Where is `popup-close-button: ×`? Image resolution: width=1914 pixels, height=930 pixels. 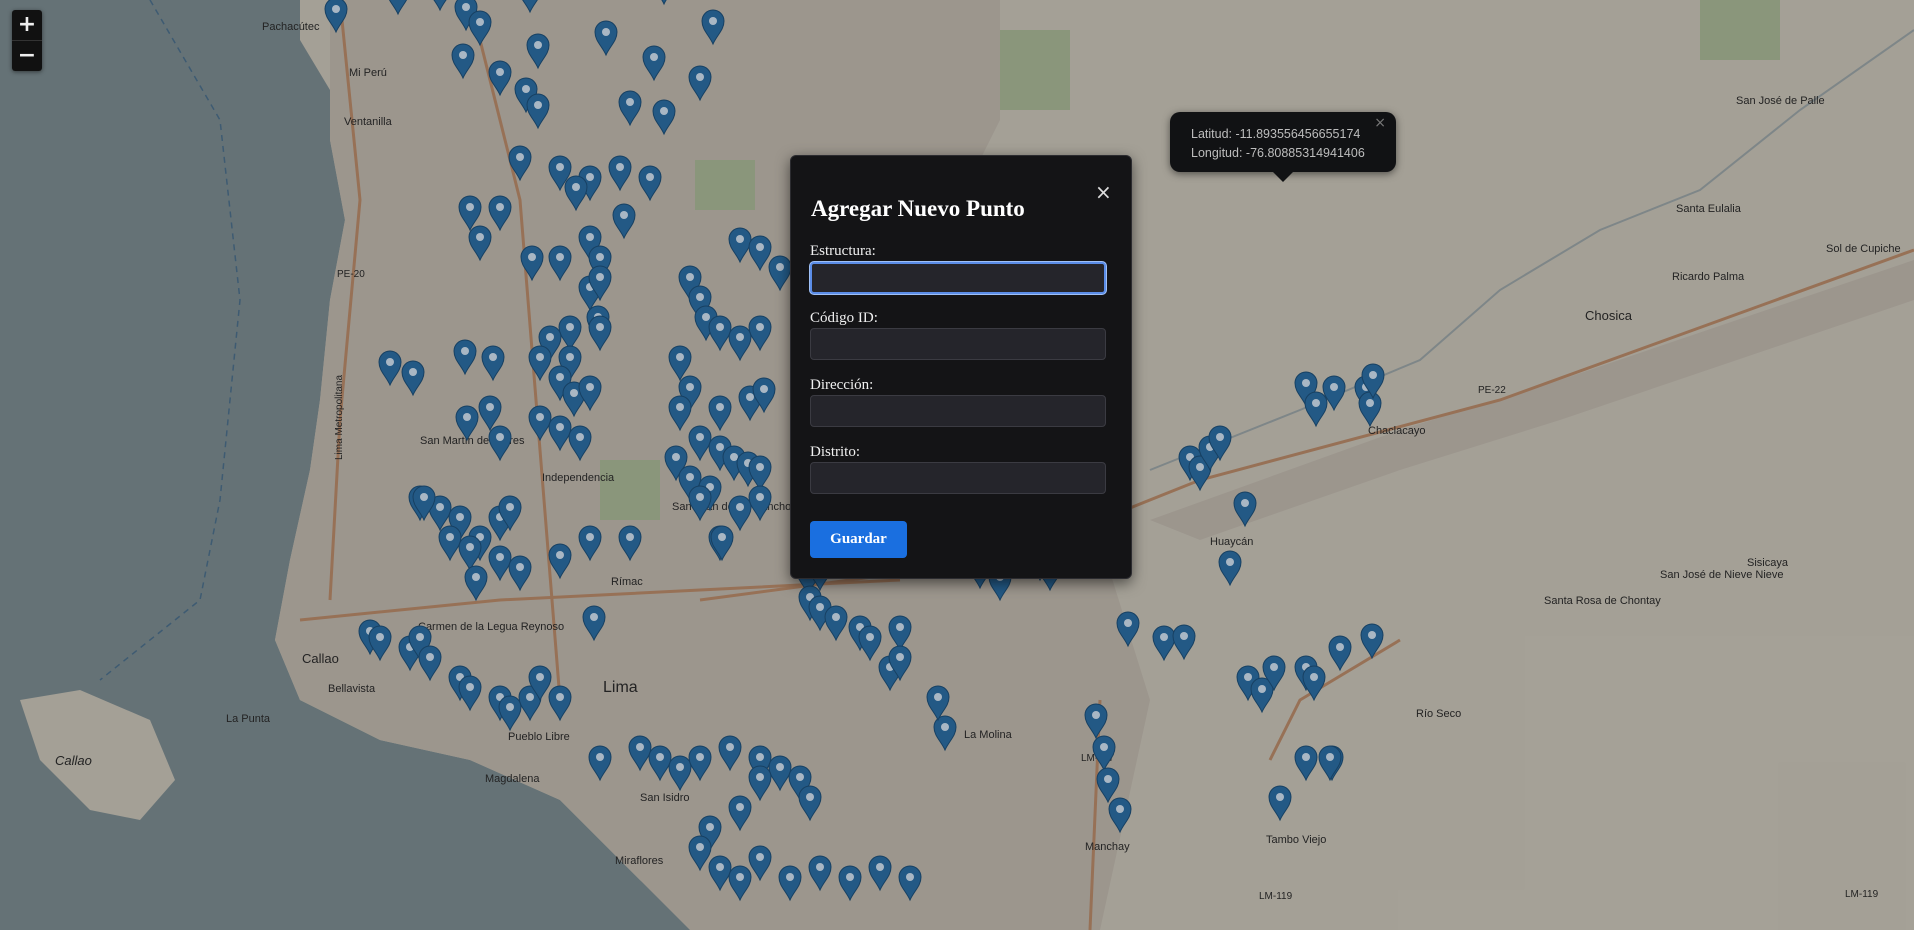 popup-close-button: × is located at coordinates (1380, 123).